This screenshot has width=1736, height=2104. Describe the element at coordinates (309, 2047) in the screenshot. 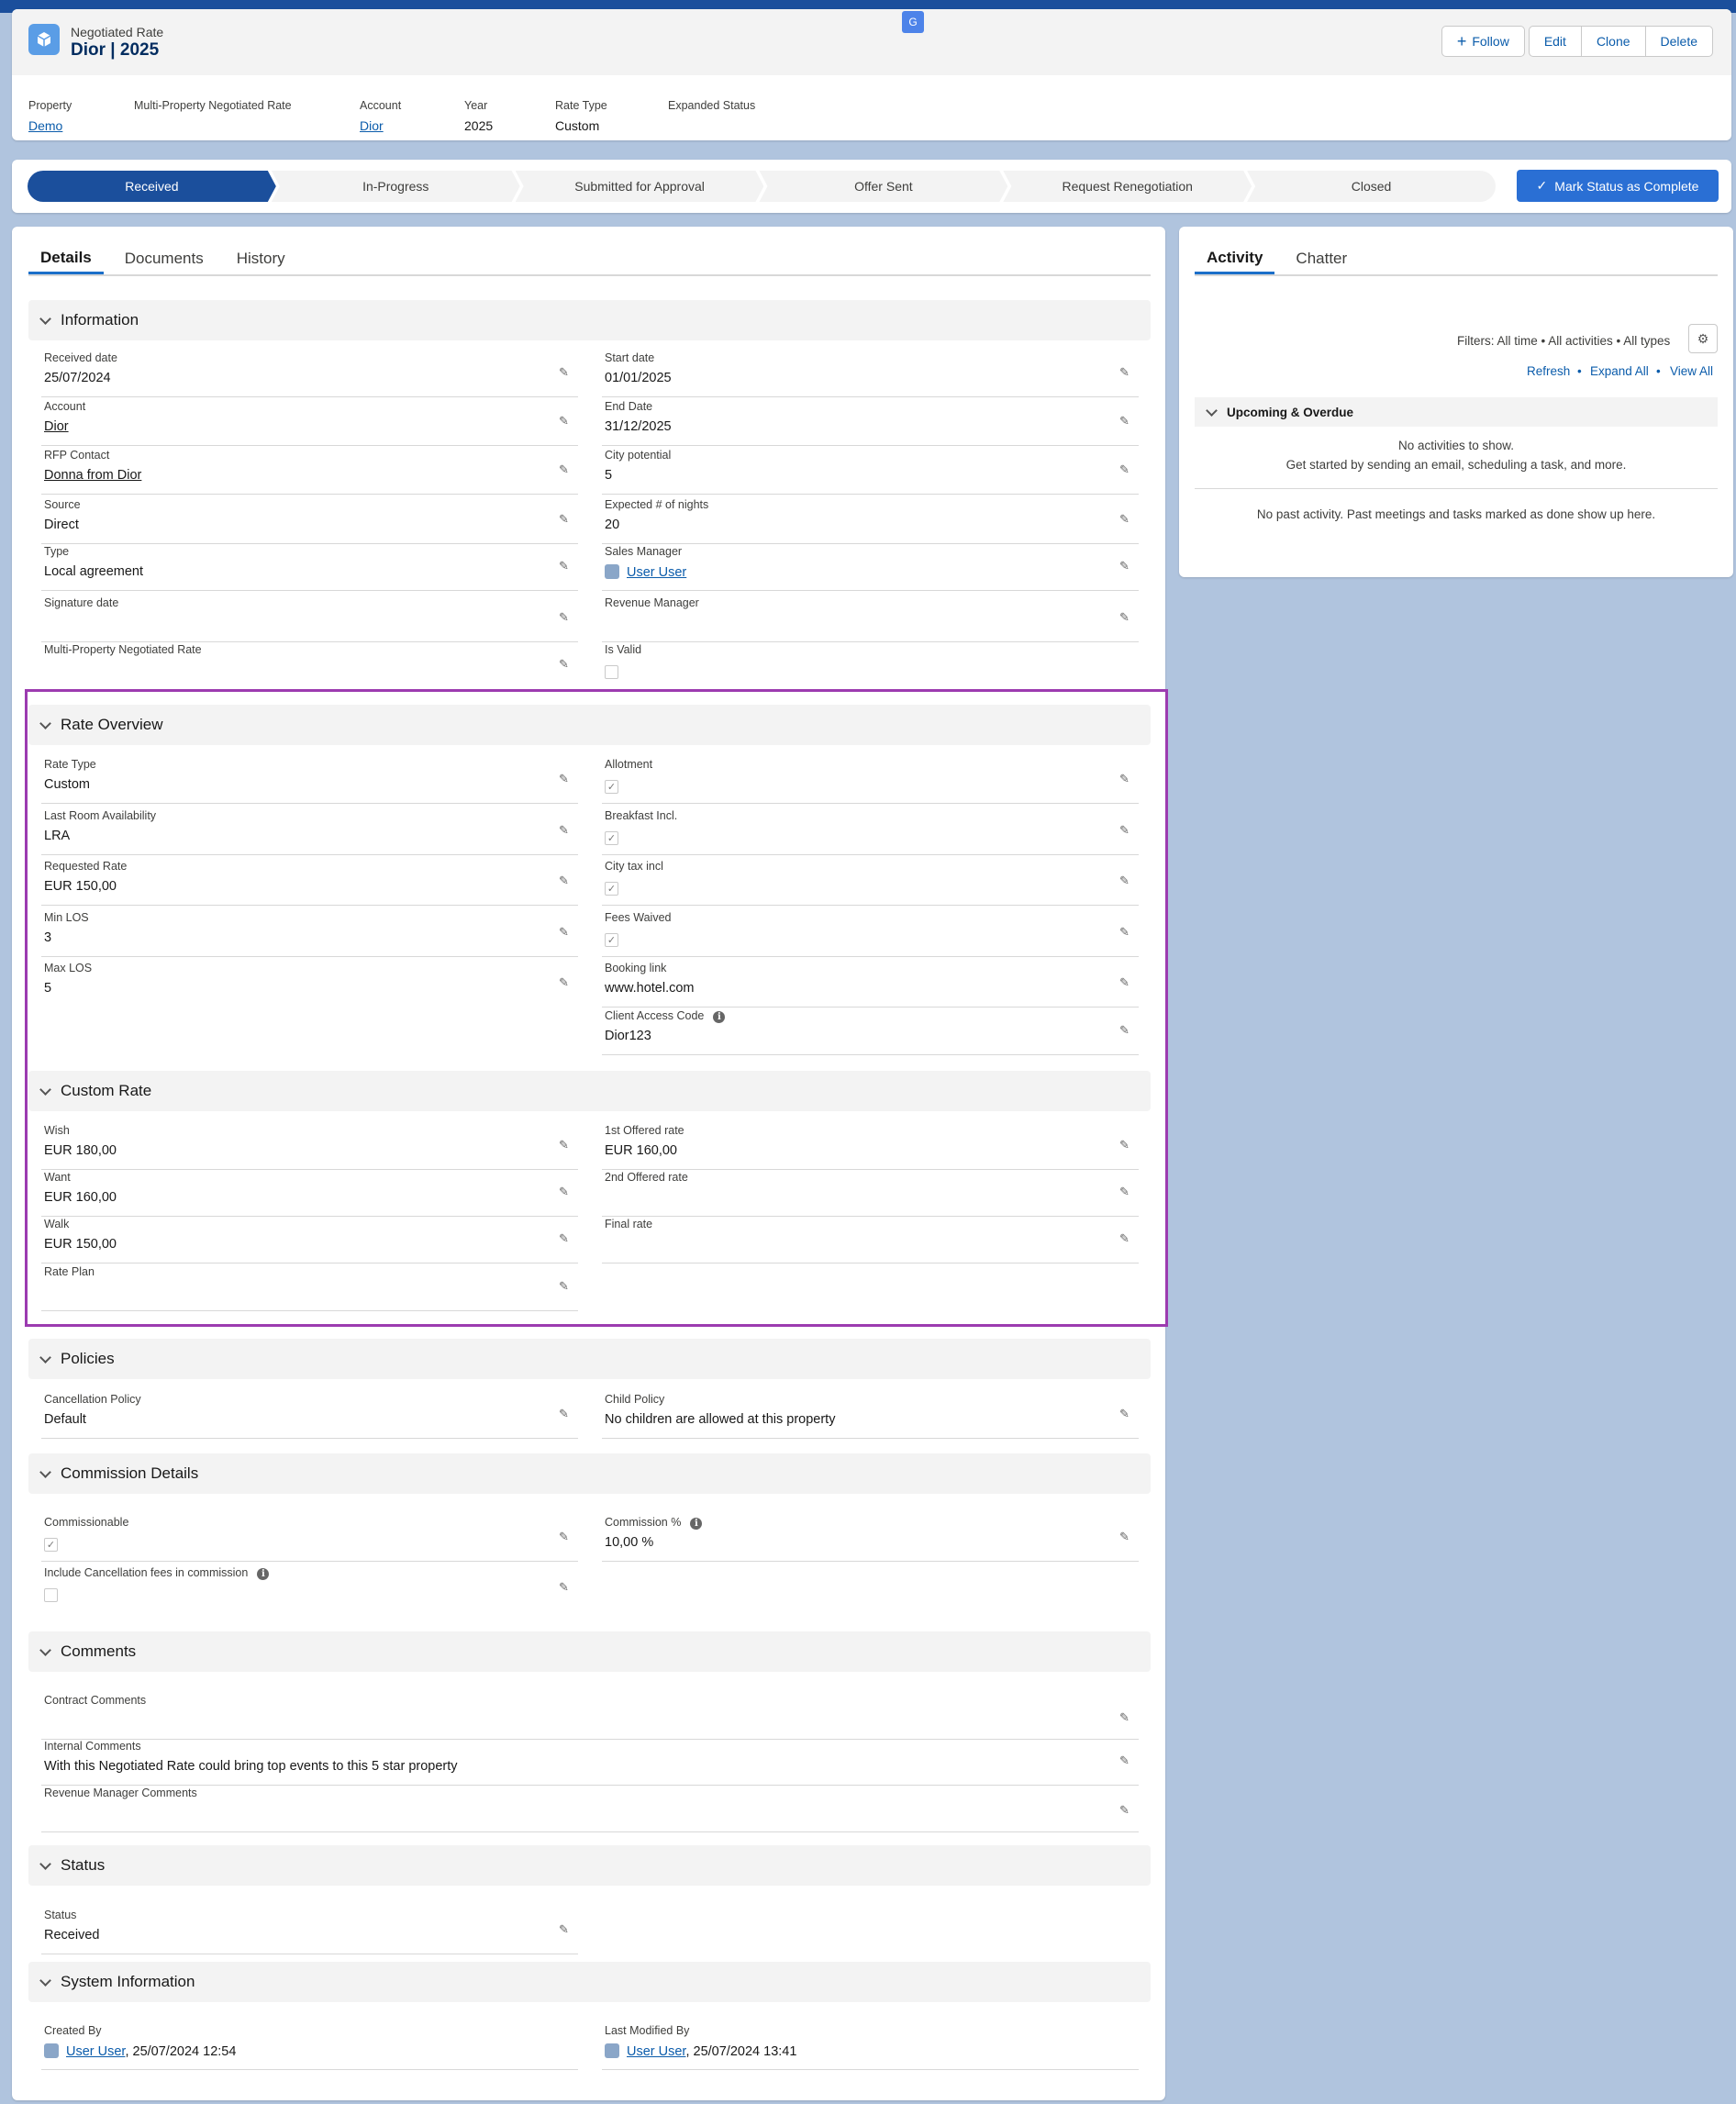

I see `field-created-by: Created By User User, 25/07/2024 12:54` at that location.